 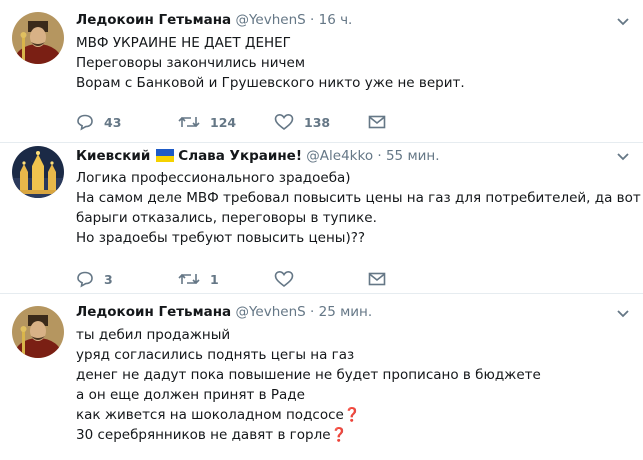 What do you see at coordinates (165, 155) in the screenshot?
I see `ukraine-flag-icon` at bounding box center [165, 155].